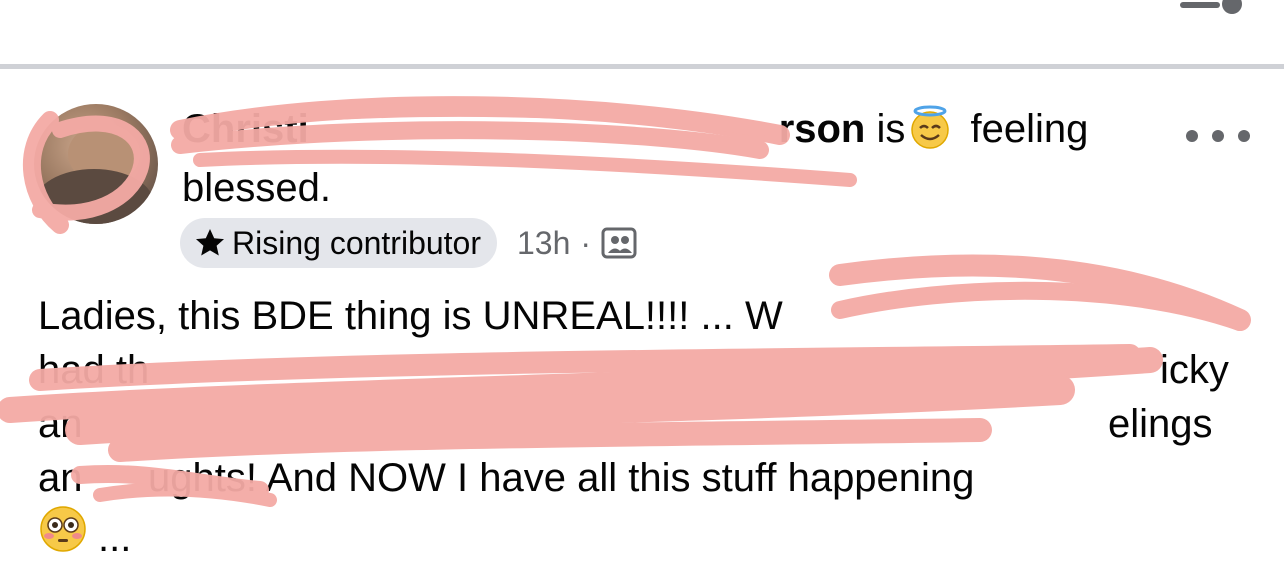 This screenshot has height=567, width=1284. I want to click on body-line-2: had th, so click(94, 370).